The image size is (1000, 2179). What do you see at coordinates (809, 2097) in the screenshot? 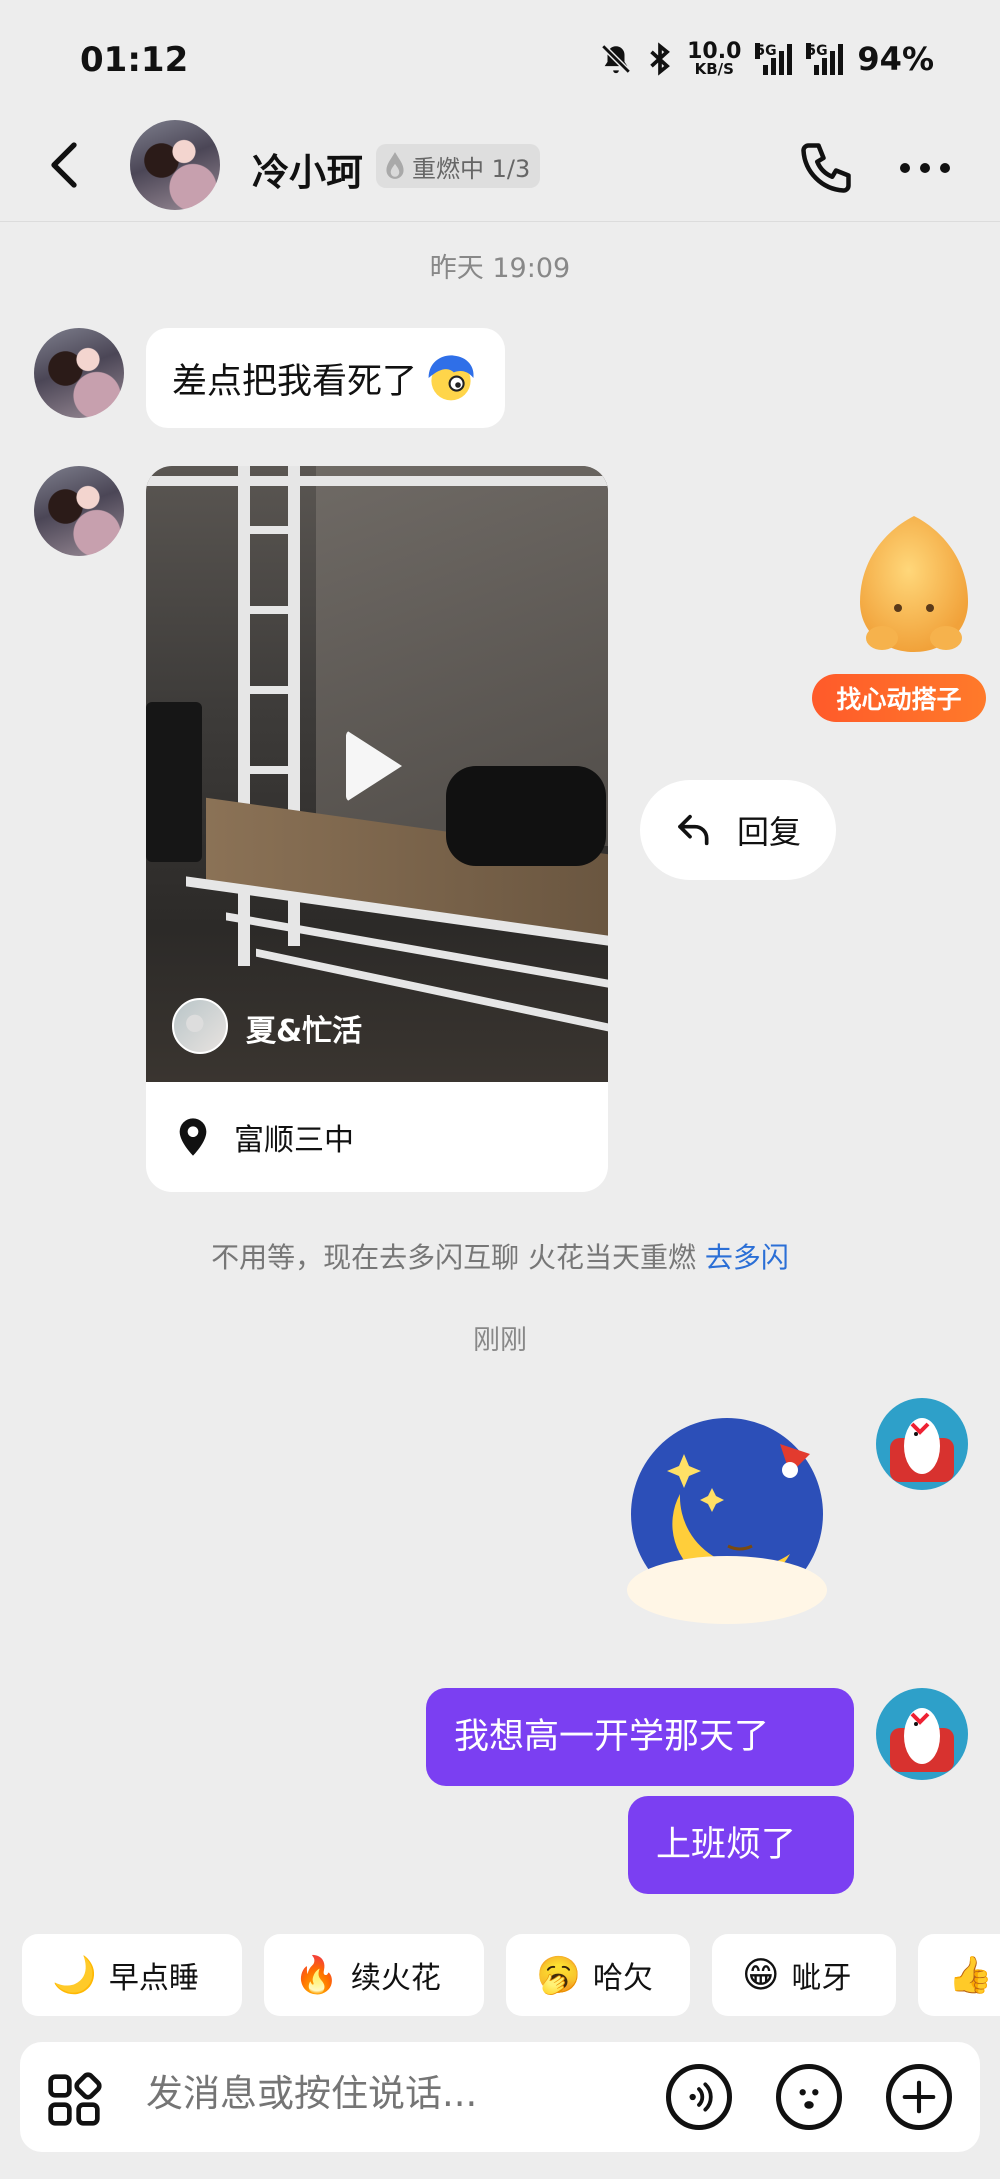
I see `emoji-icon` at bounding box center [809, 2097].